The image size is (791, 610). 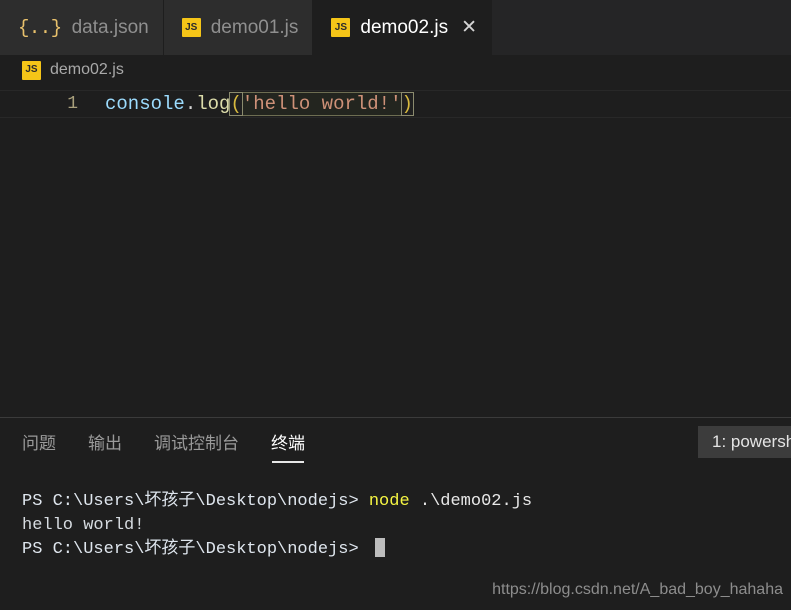 What do you see at coordinates (407, 104) in the screenshot?
I see `token-close-paren: )` at bounding box center [407, 104].